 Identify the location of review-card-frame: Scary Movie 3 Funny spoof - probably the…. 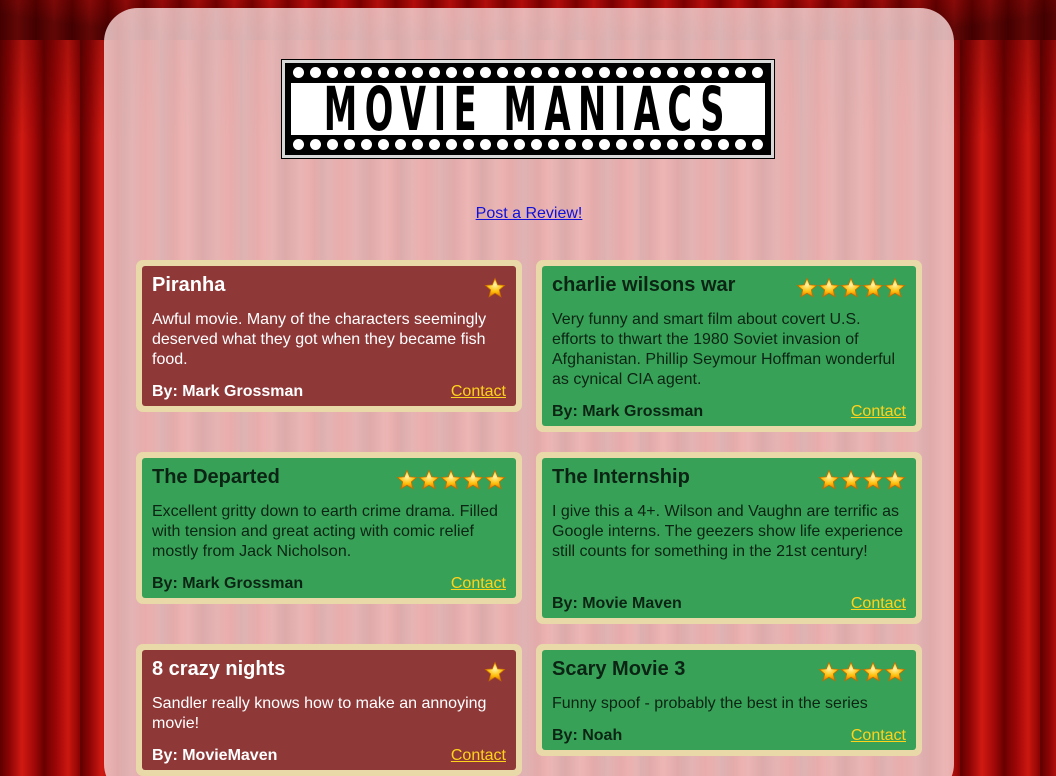
(729, 700).